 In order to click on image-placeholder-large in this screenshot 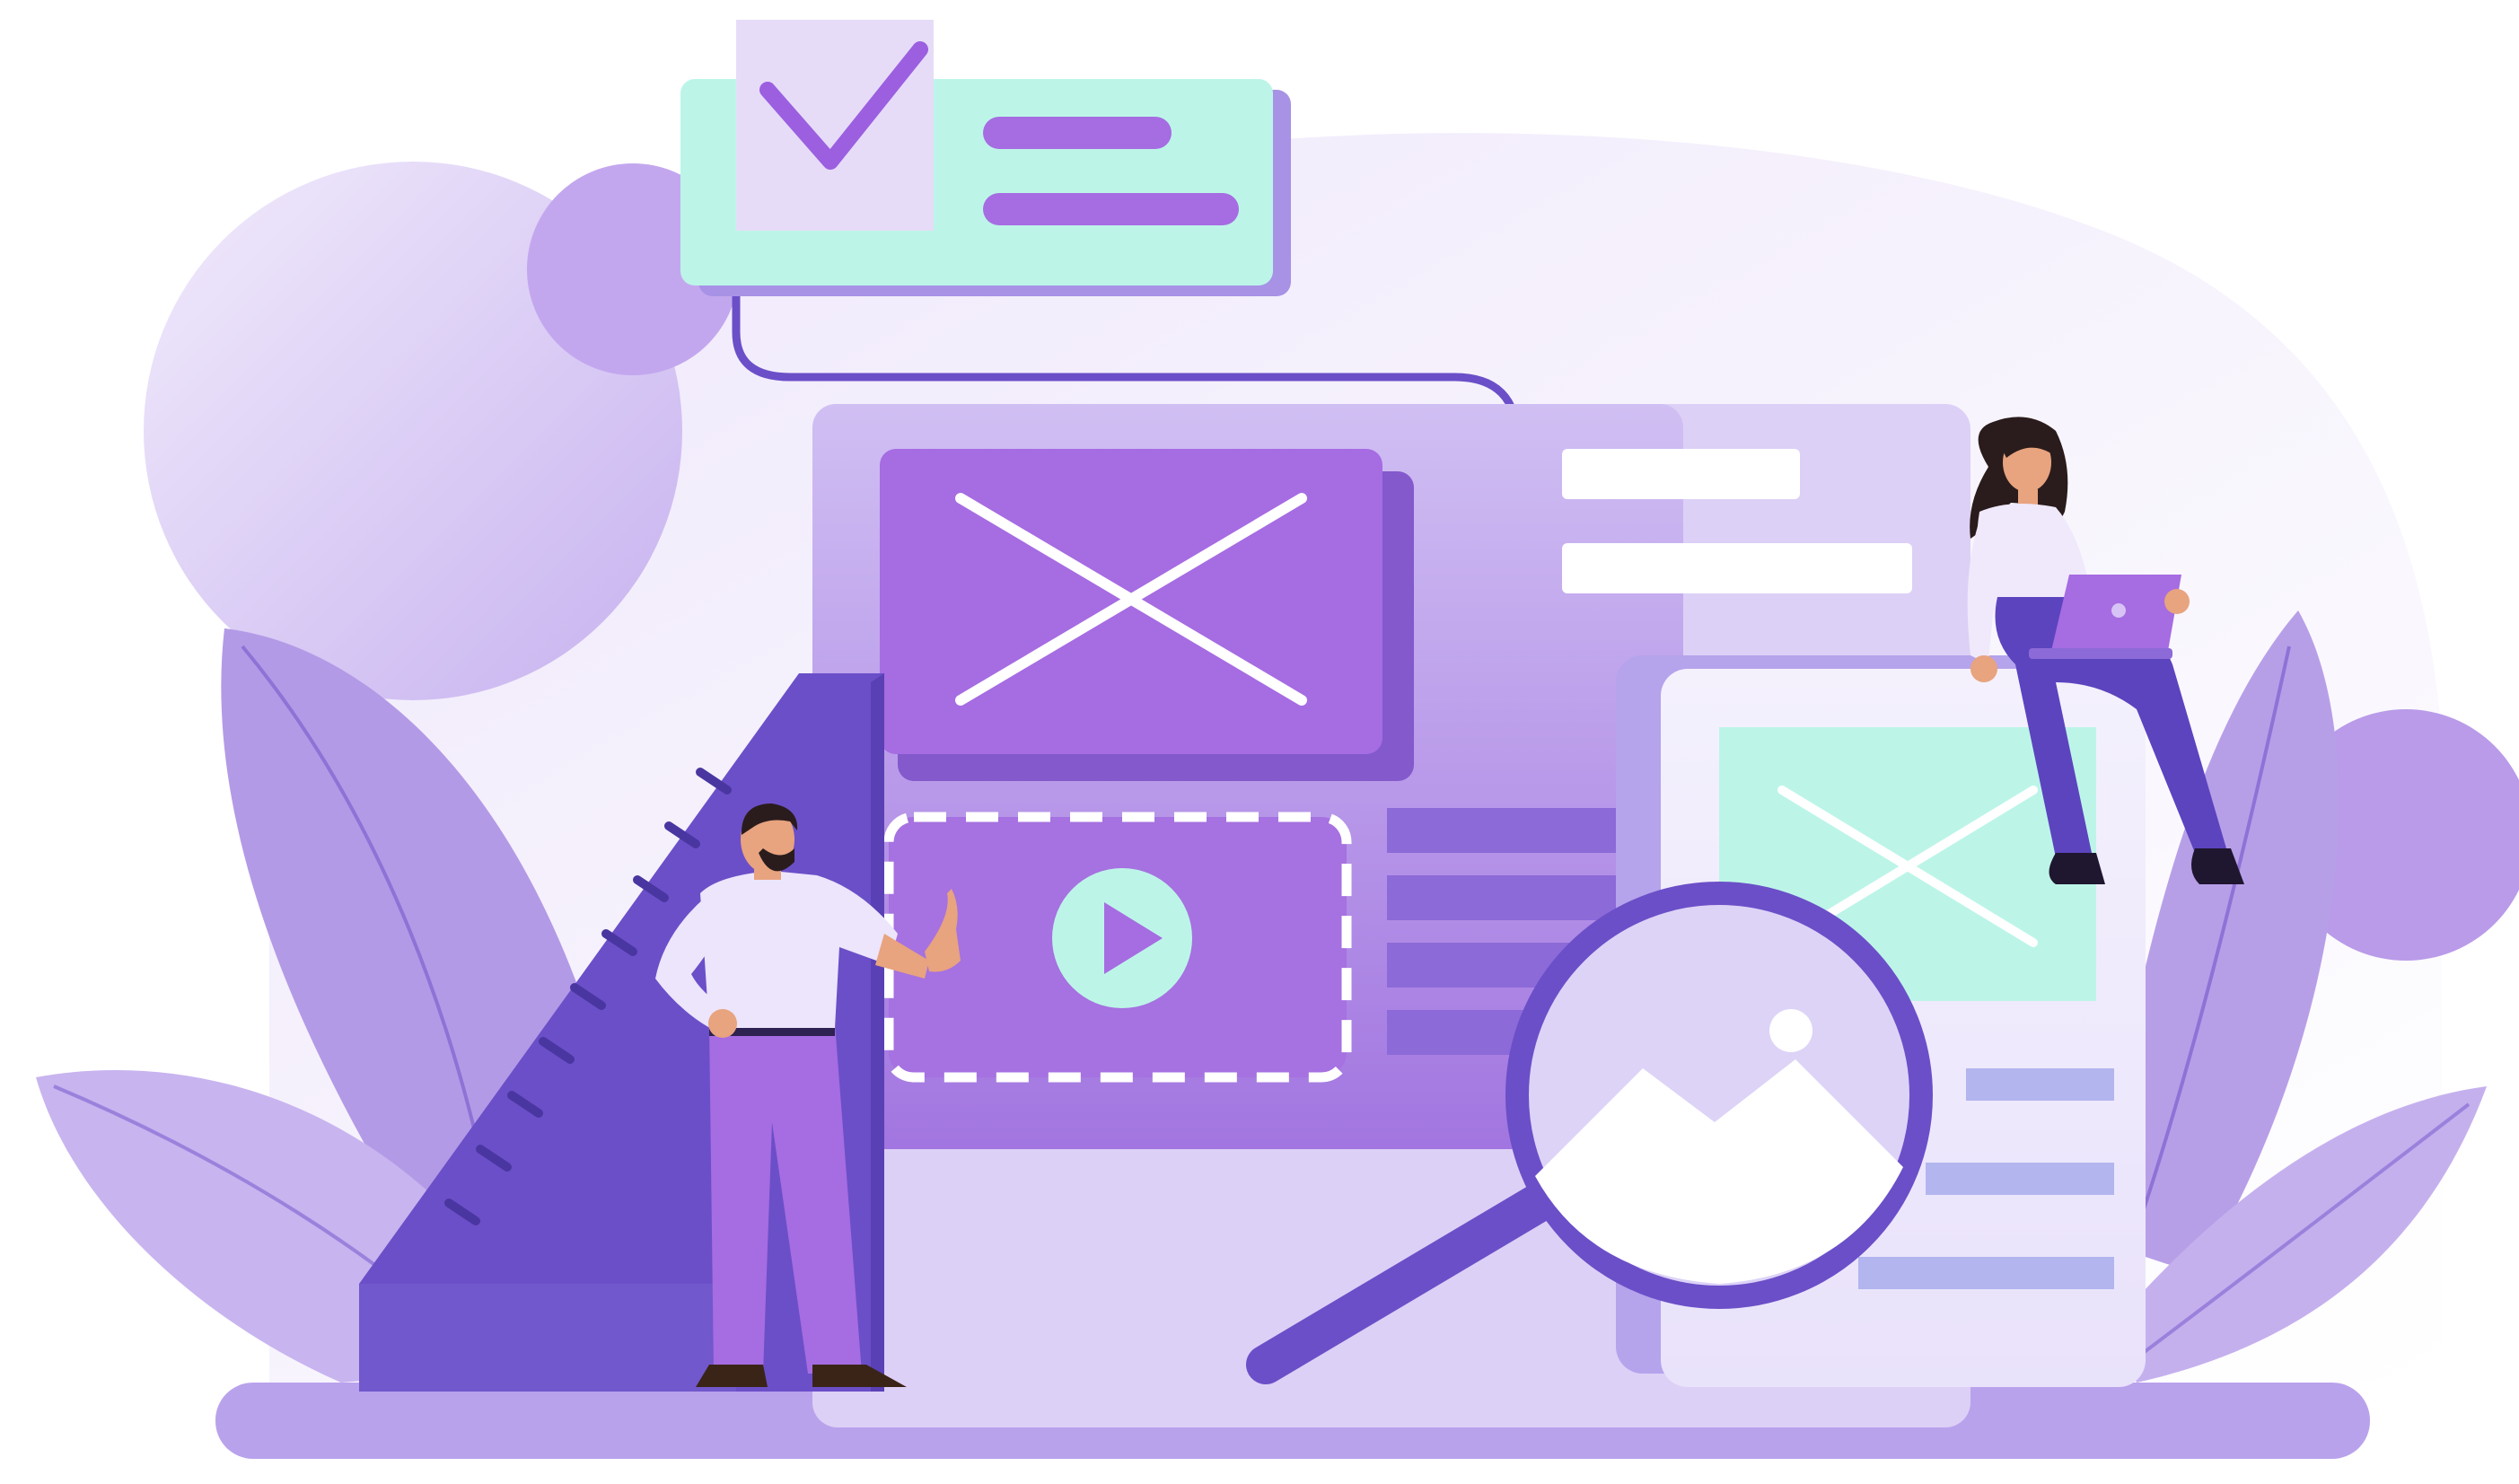, I will do `click(1147, 615)`.